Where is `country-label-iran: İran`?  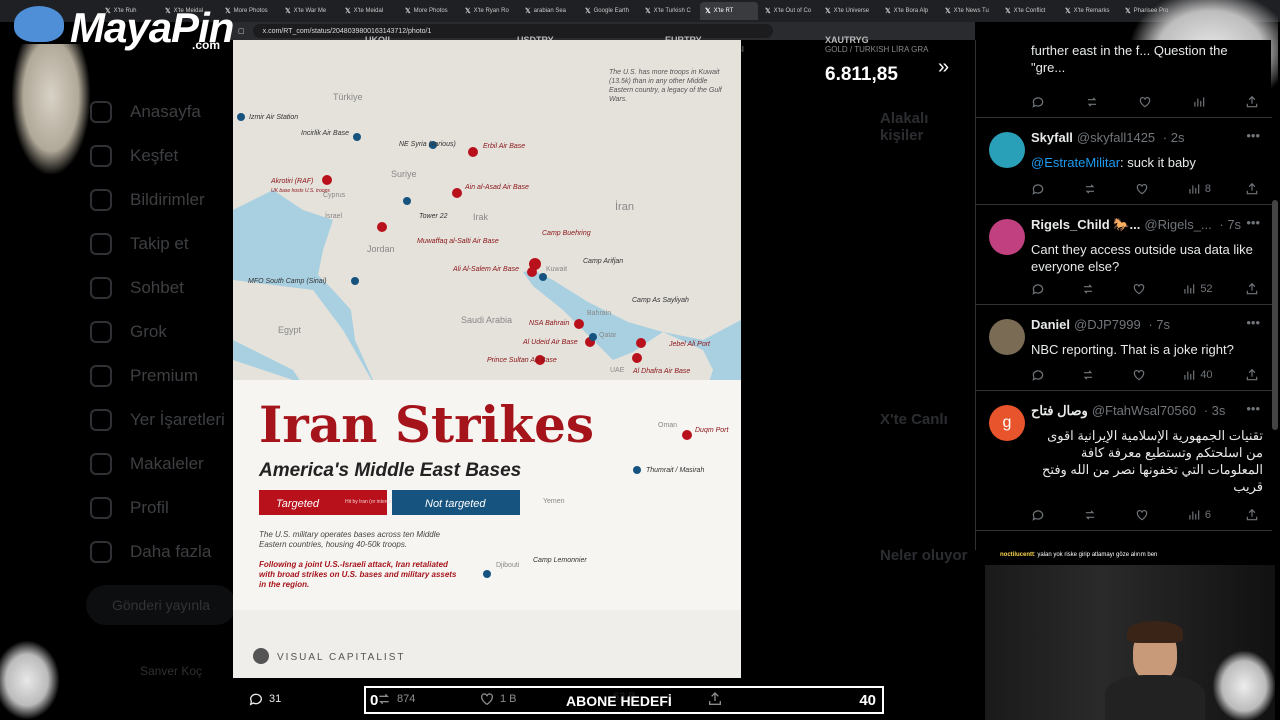
country-label-iran: İran is located at coordinates (624, 206).